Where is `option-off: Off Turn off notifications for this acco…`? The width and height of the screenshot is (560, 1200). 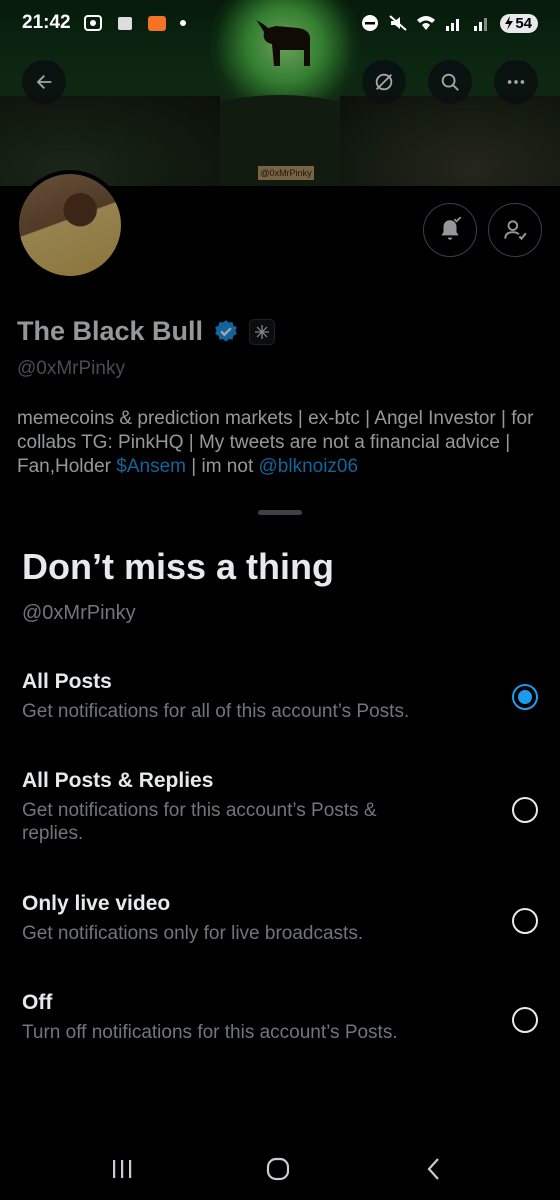
option-off: Off Turn off notifications for this acco… is located at coordinates (280, 1017).